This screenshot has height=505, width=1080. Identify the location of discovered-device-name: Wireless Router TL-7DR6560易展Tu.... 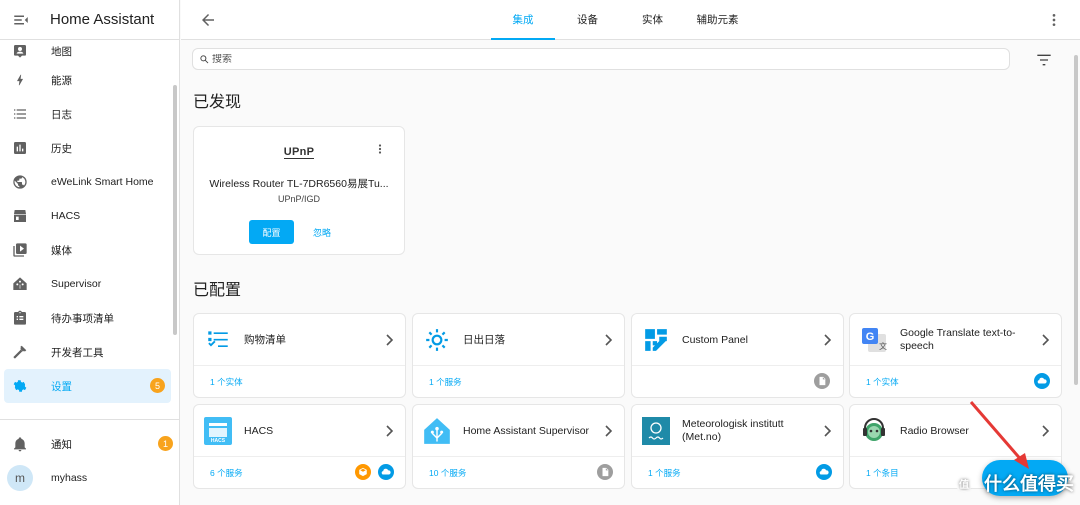
(299, 184).